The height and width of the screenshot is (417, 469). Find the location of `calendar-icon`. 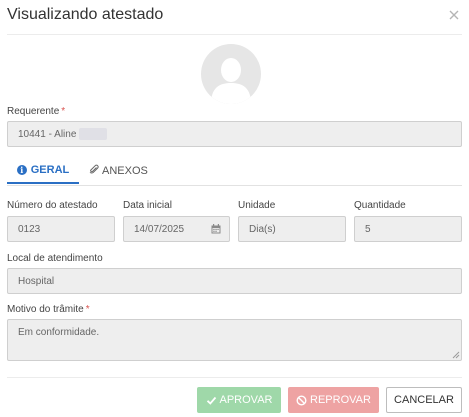

calendar-icon is located at coordinates (215, 229).